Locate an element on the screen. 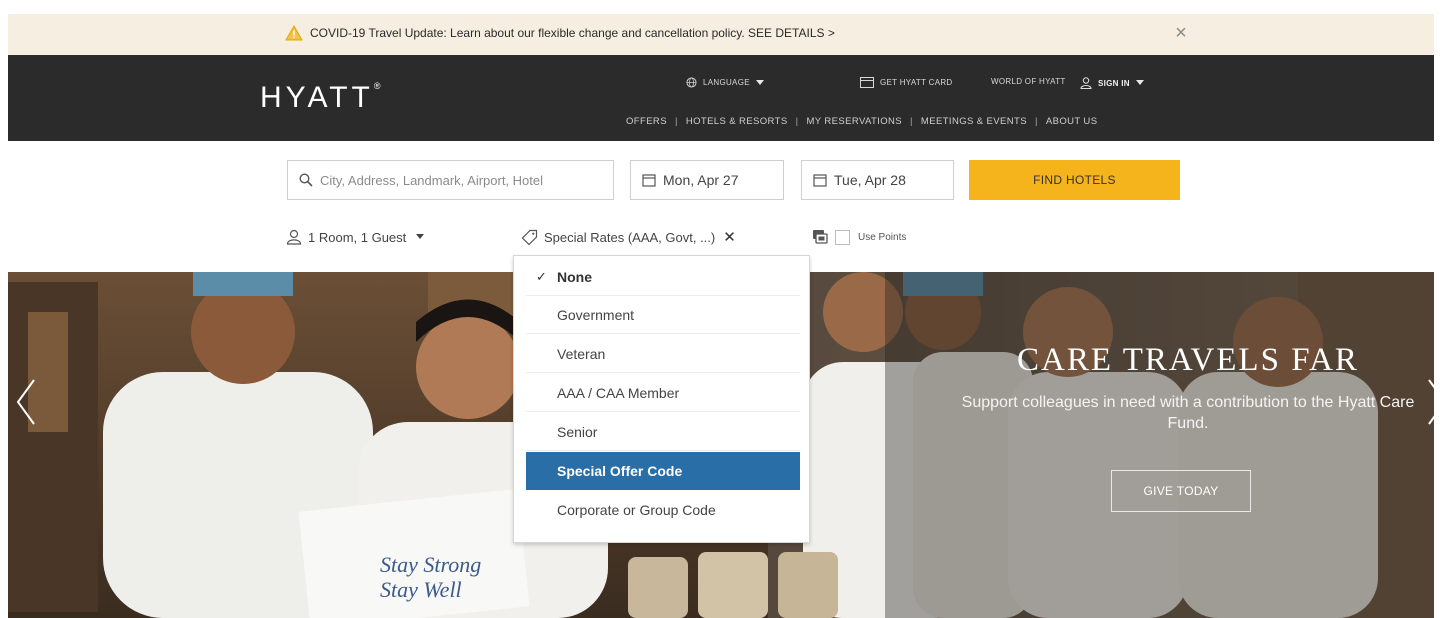 The image size is (1441, 618). checkout-date-field: Tue, Apr 28 is located at coordinates (877, 180).